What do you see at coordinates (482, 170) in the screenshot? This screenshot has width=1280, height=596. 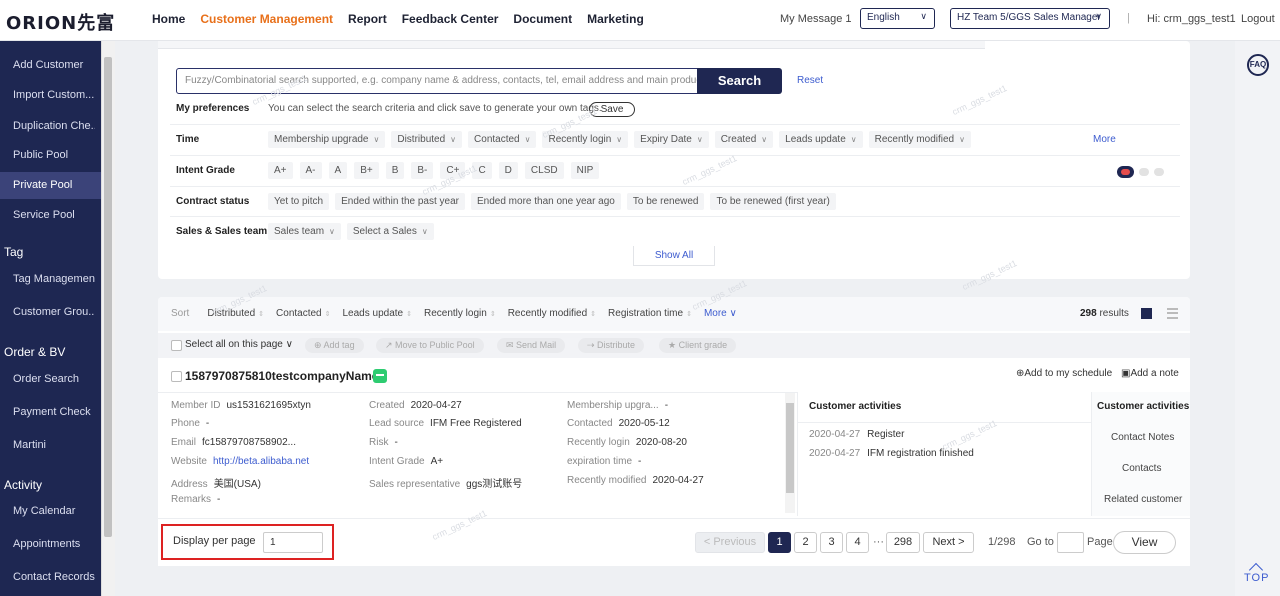 I see `intent-chip: C` at bounding box center [482, 170].